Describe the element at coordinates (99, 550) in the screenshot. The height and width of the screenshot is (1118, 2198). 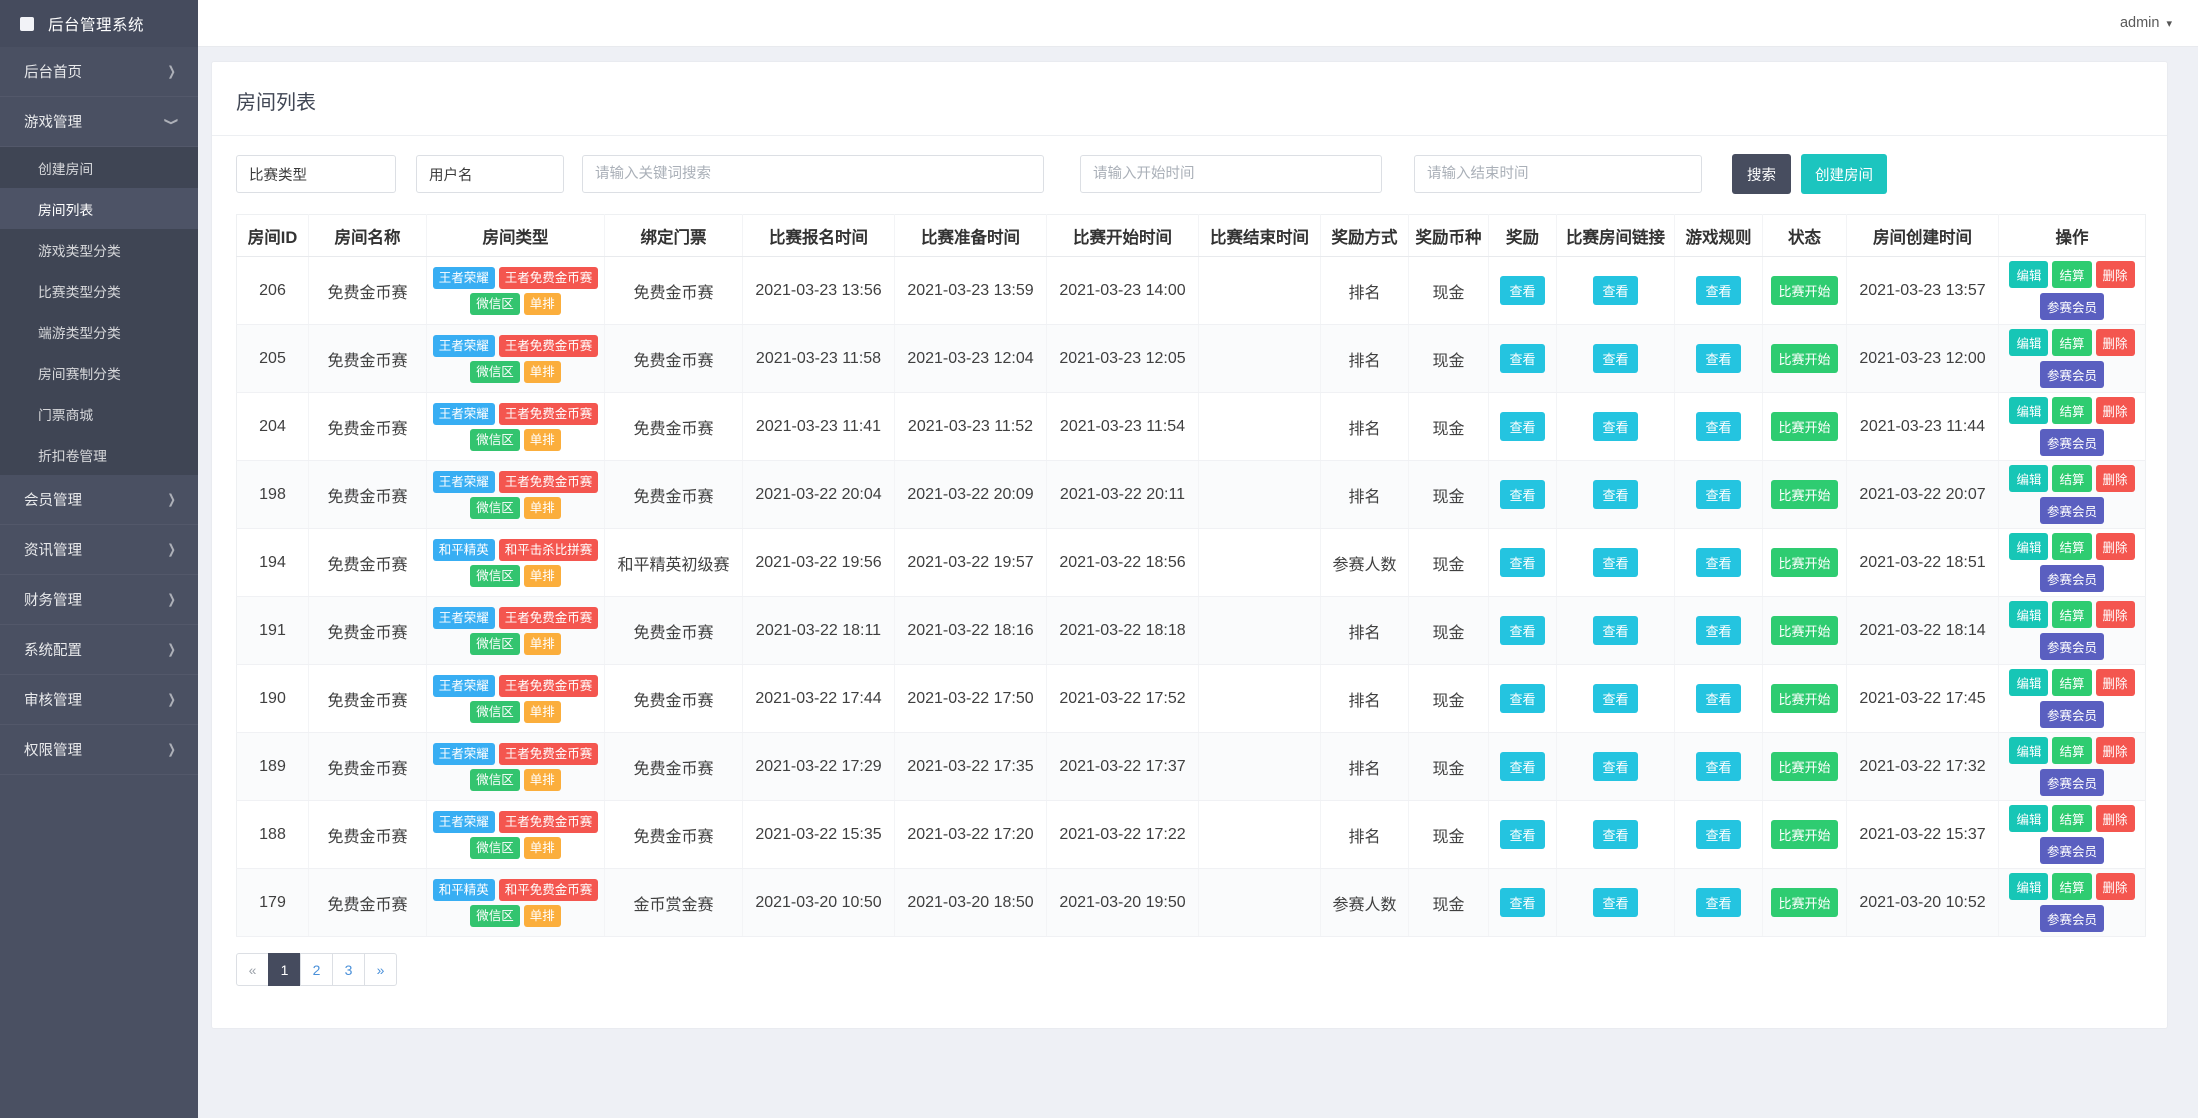
I see `sidebar-item-资讯管理: 资讯管理 ❯` at that location.